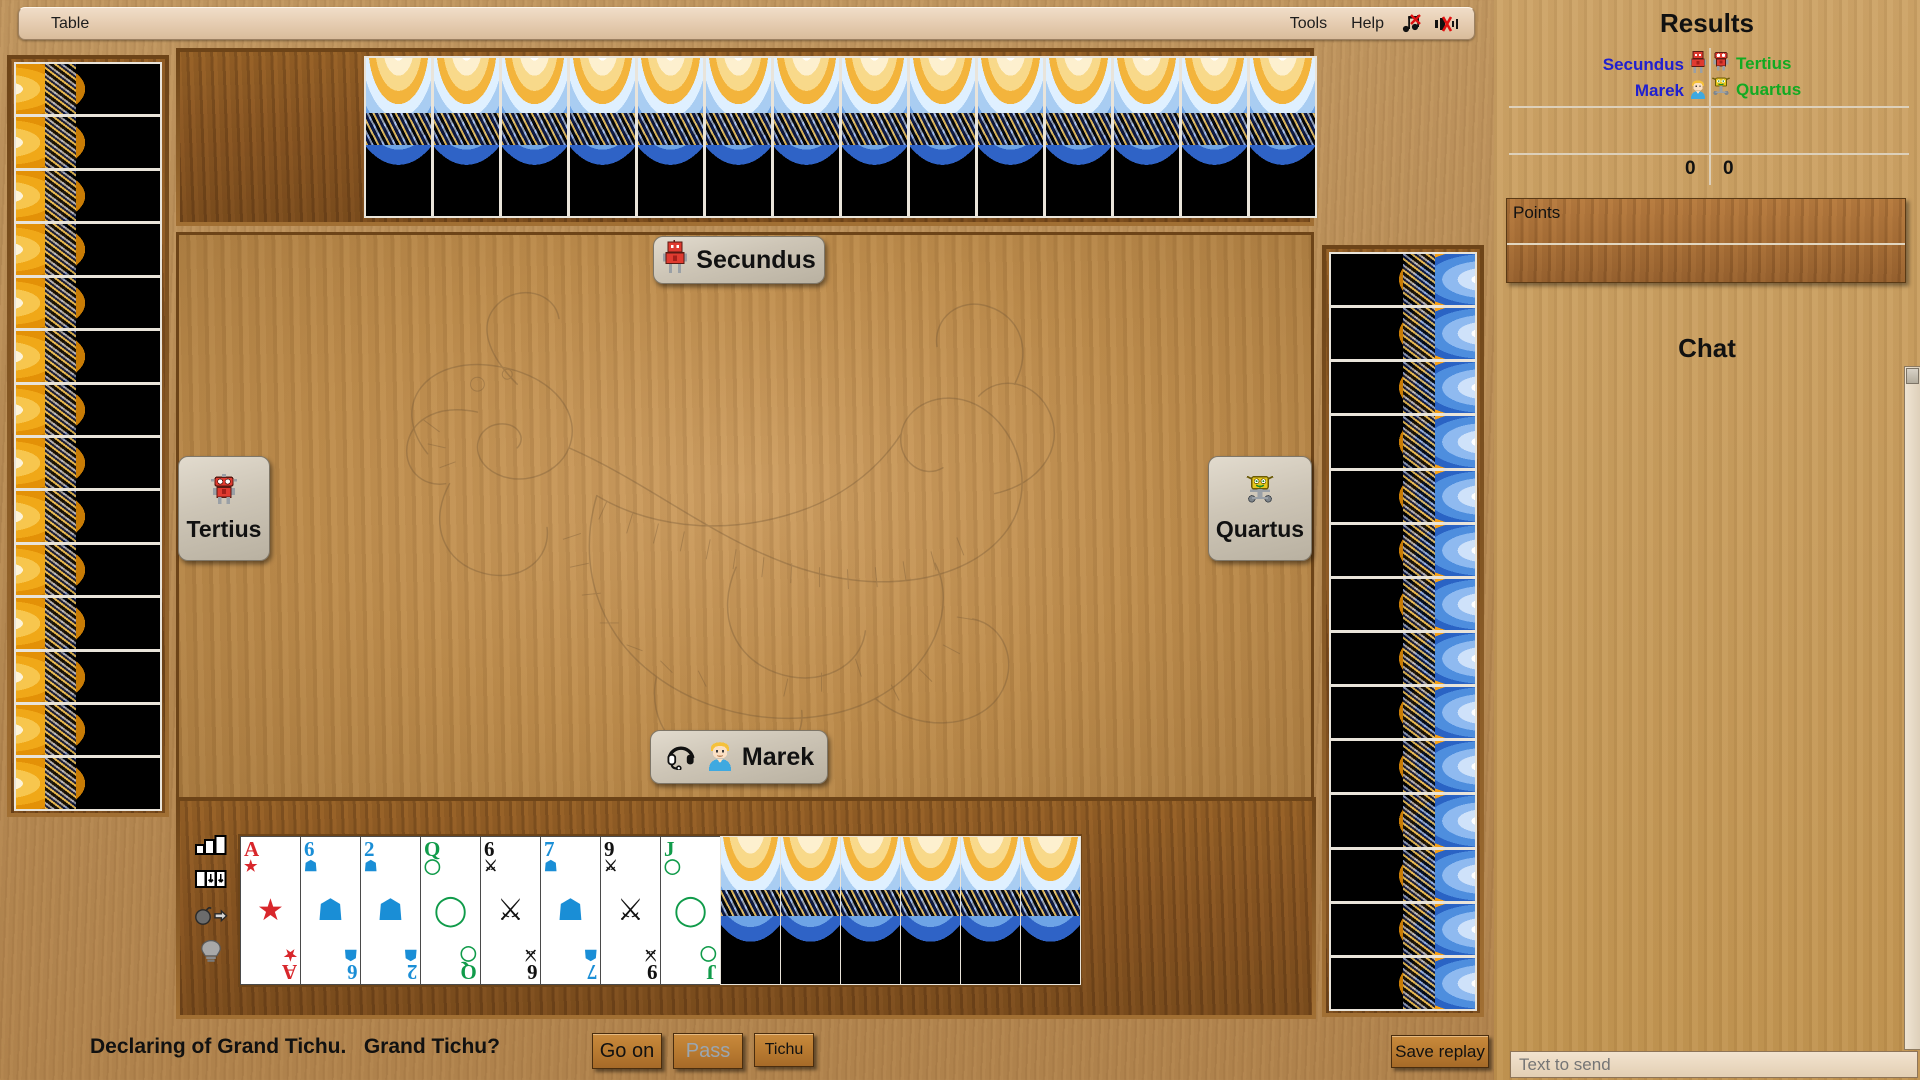 This screenshot has width=1920, height=1080. Describe the element at coordinates (1706, 244) in the screenshot. I see `points-divider` at that location.